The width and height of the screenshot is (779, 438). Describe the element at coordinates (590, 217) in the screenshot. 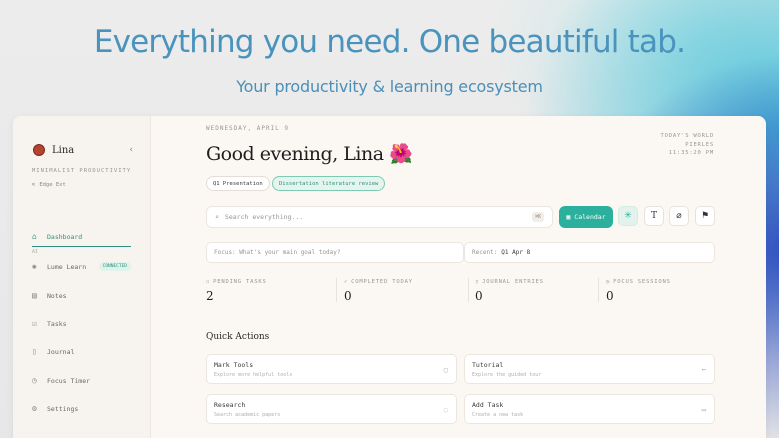

I see `calendar-label: Calendar` at that location.